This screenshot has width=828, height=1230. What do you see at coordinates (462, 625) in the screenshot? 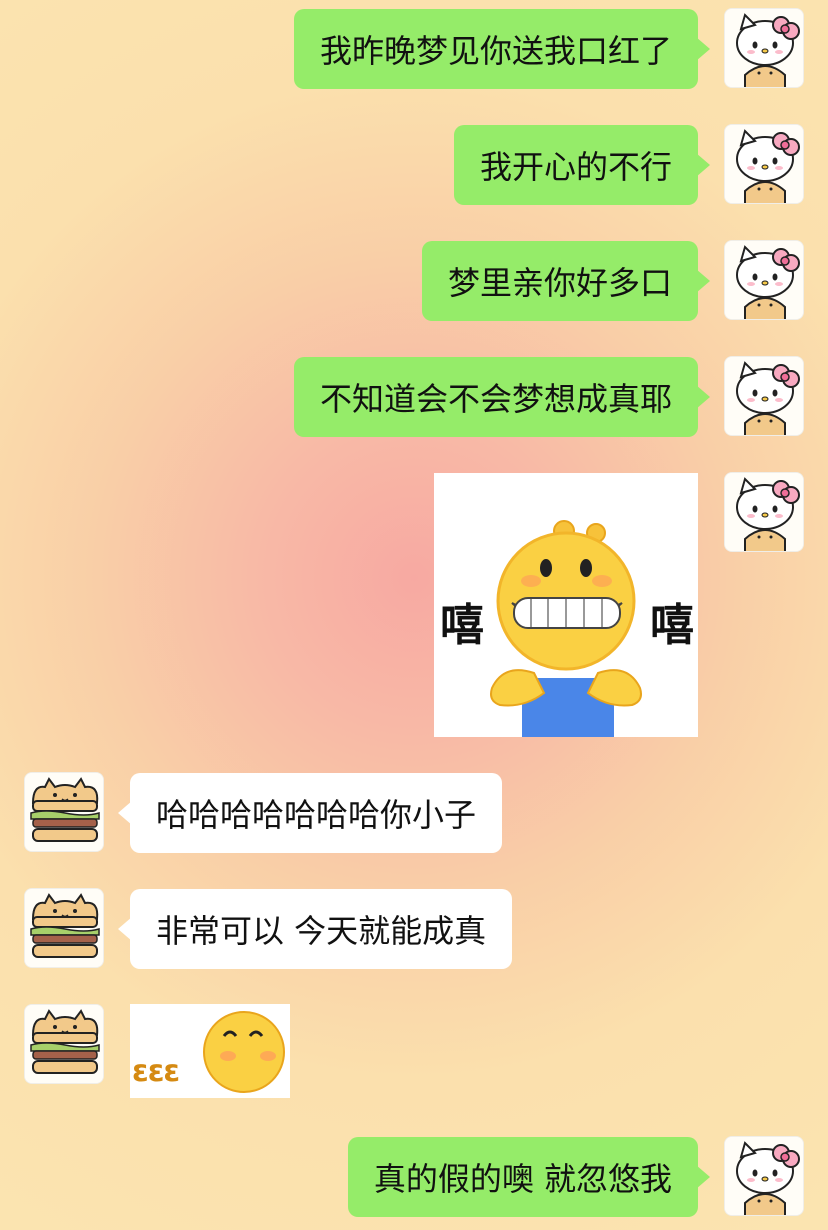
I see `sticker-caption-left: 嘻` at bounding box center [462, 625].